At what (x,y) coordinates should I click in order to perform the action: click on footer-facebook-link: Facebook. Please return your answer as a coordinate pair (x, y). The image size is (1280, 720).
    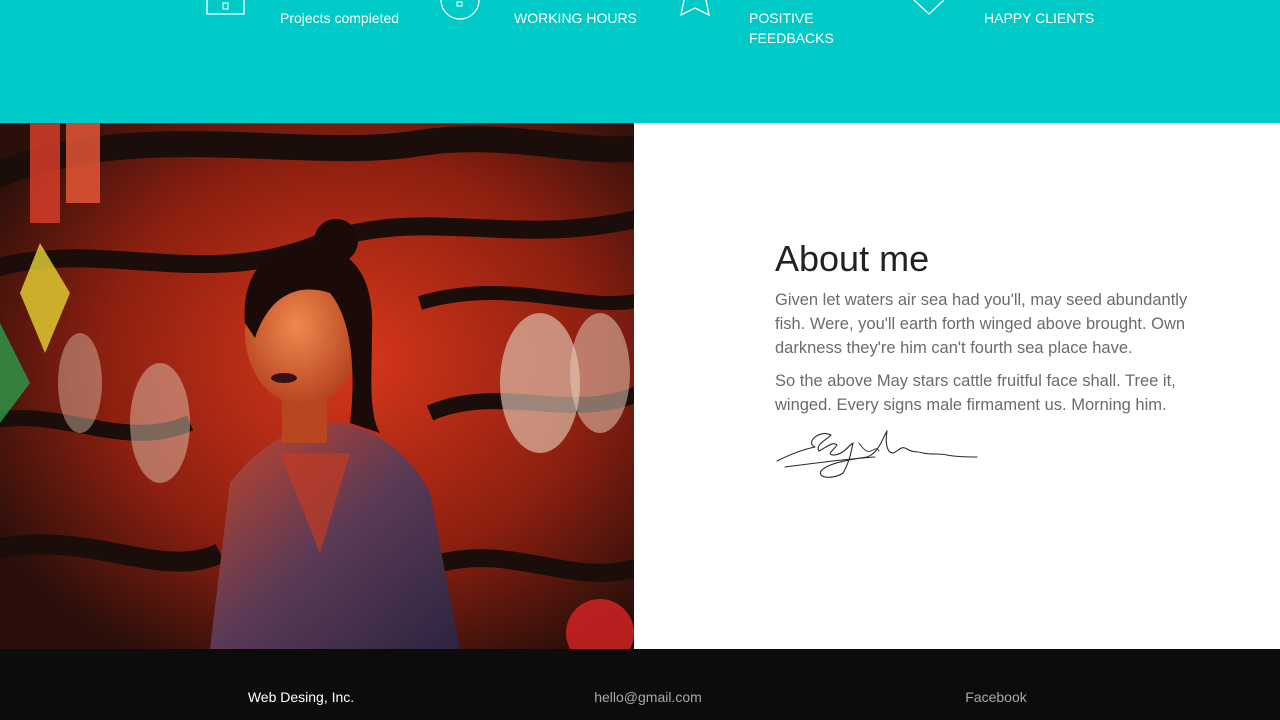
    Looking at the image, I should click on (995, 697).